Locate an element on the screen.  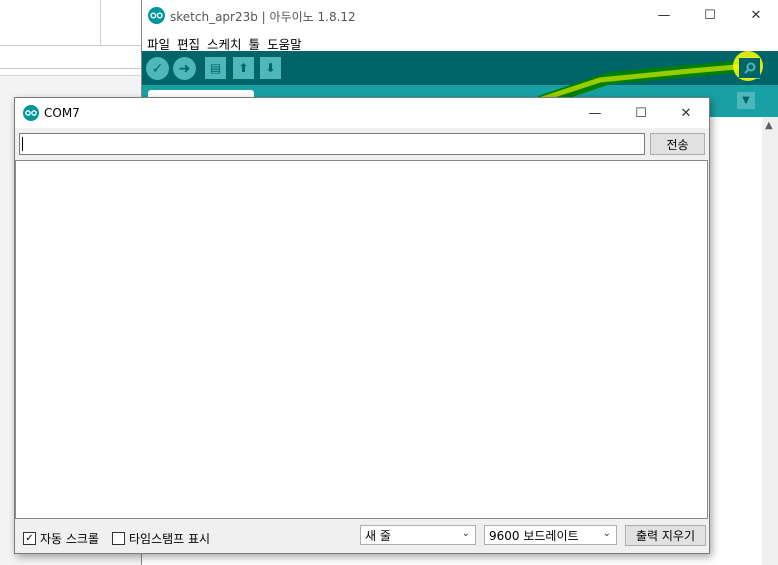
ide-minimize-button: — is located at coordinates (664, 15).